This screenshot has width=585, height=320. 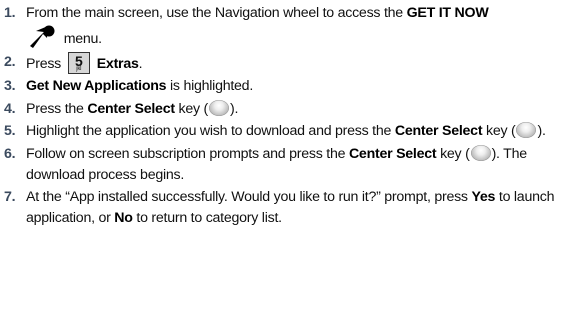 I want to click on key-5-icon: 5 jkl, so click(x=78, y=62).